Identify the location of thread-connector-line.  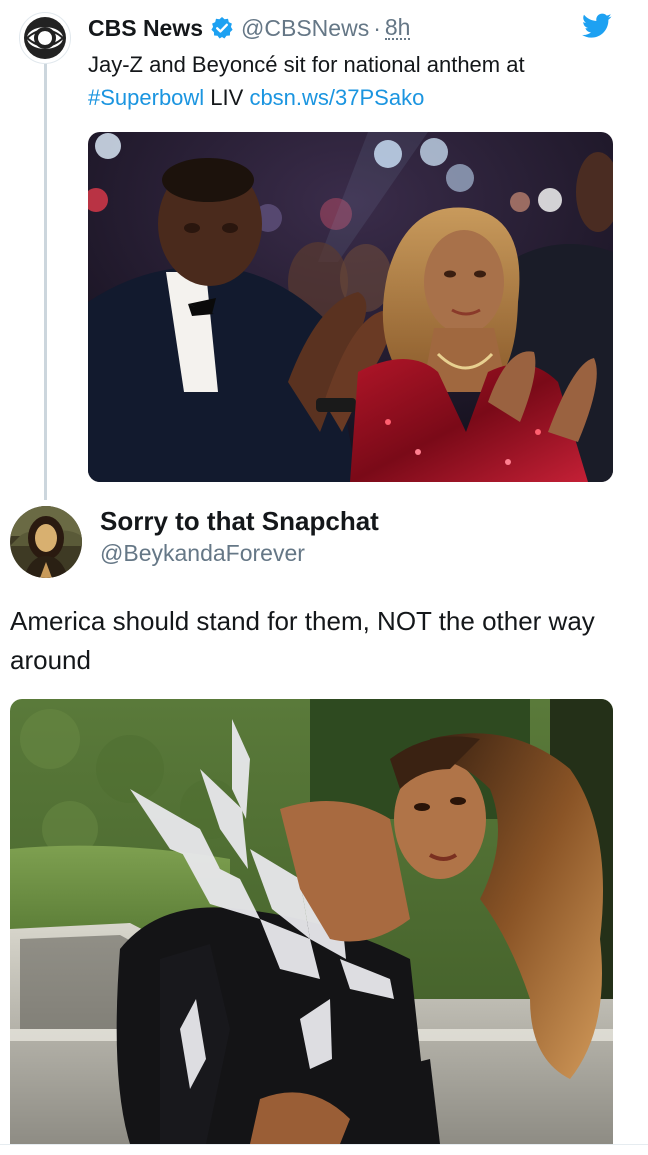
(45, 281).